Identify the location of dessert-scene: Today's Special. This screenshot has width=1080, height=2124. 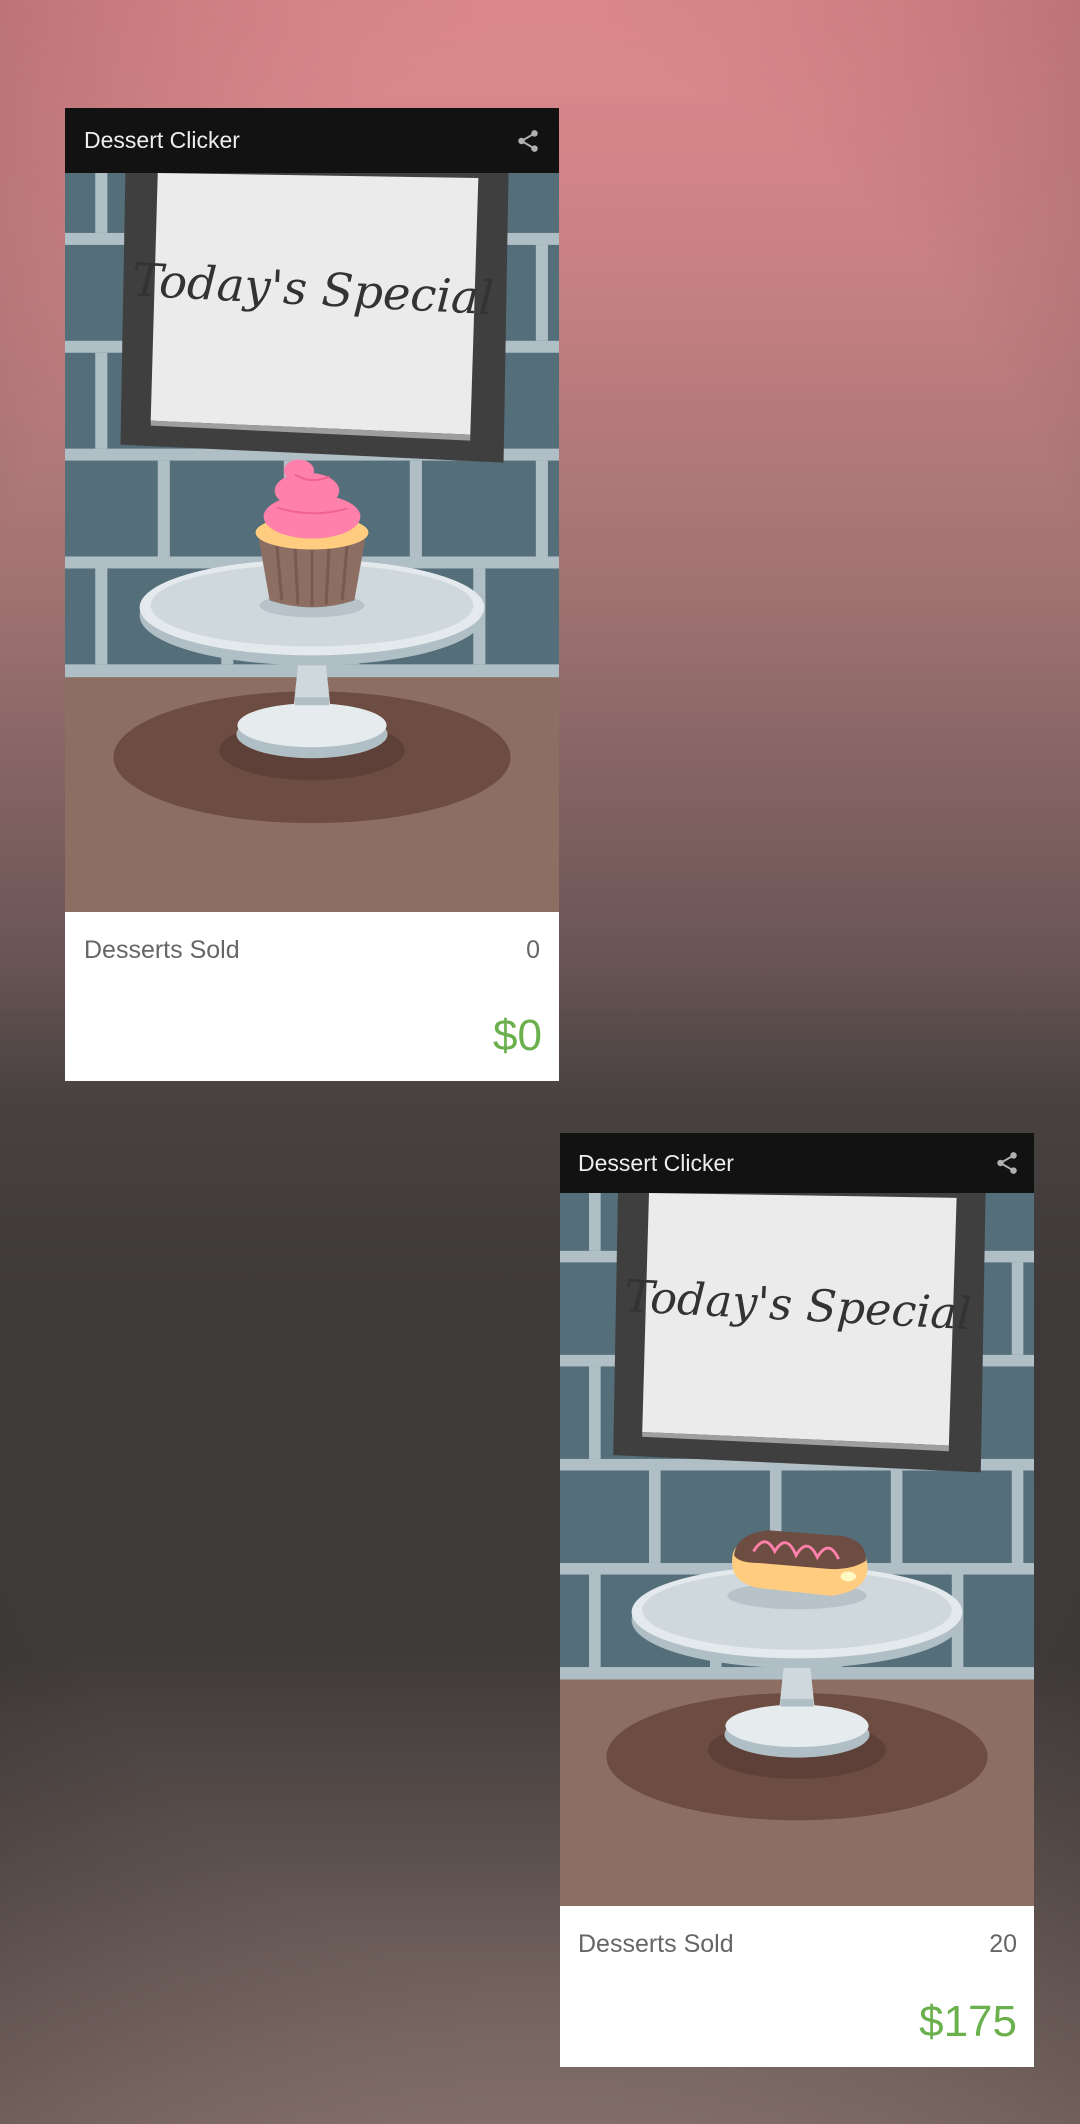
(797, 1549).